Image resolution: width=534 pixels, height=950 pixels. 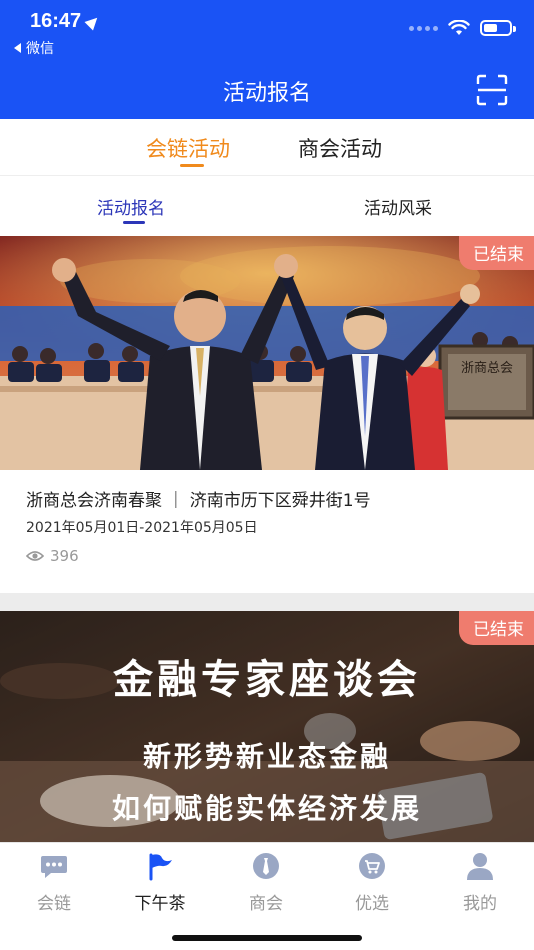 What do you see at coordinates (486, 382) in the screenshot?
I see `zheshang-sign: 浙商总会` at bounding box center [486, 382].